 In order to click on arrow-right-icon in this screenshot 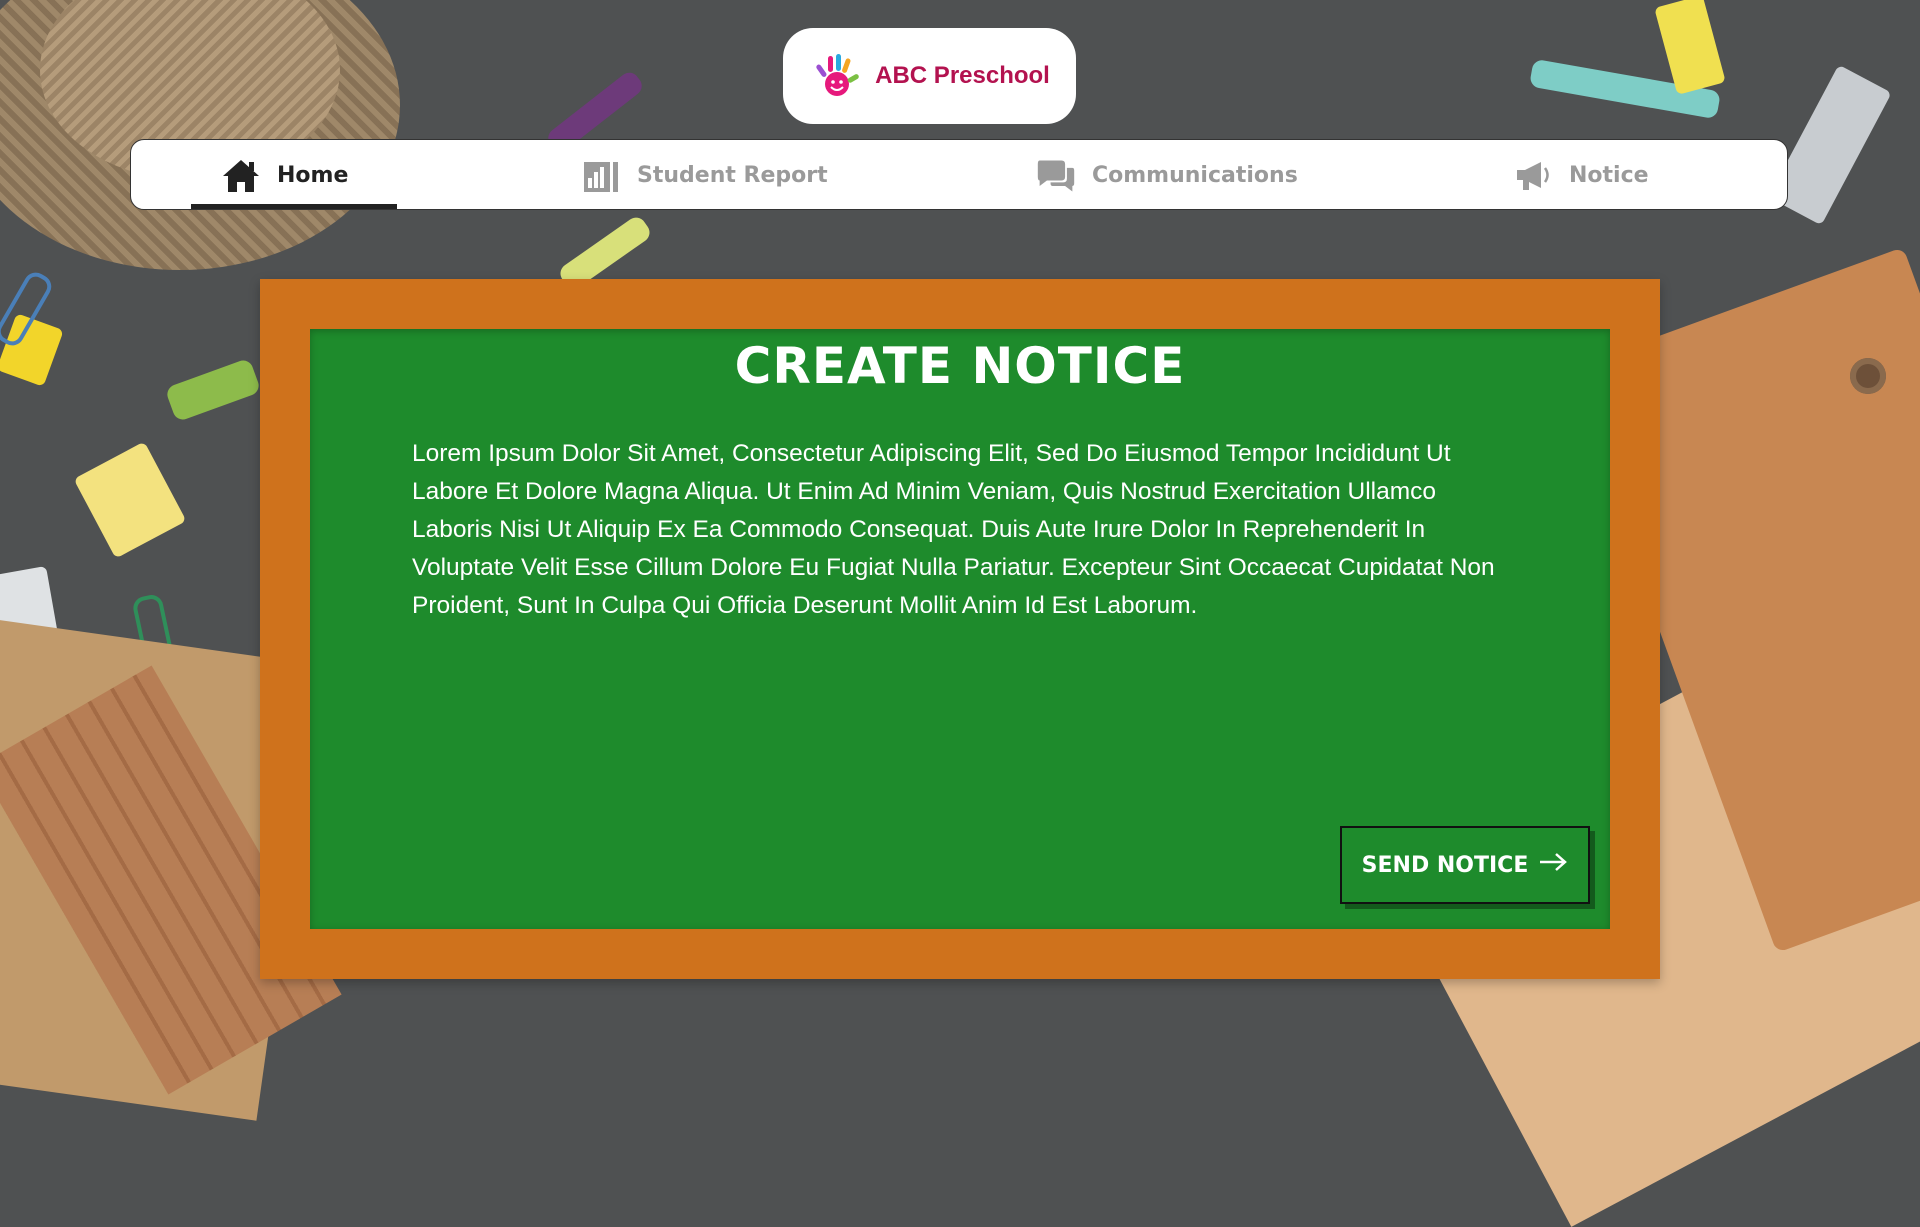, I will do `click(1553, 865)`.